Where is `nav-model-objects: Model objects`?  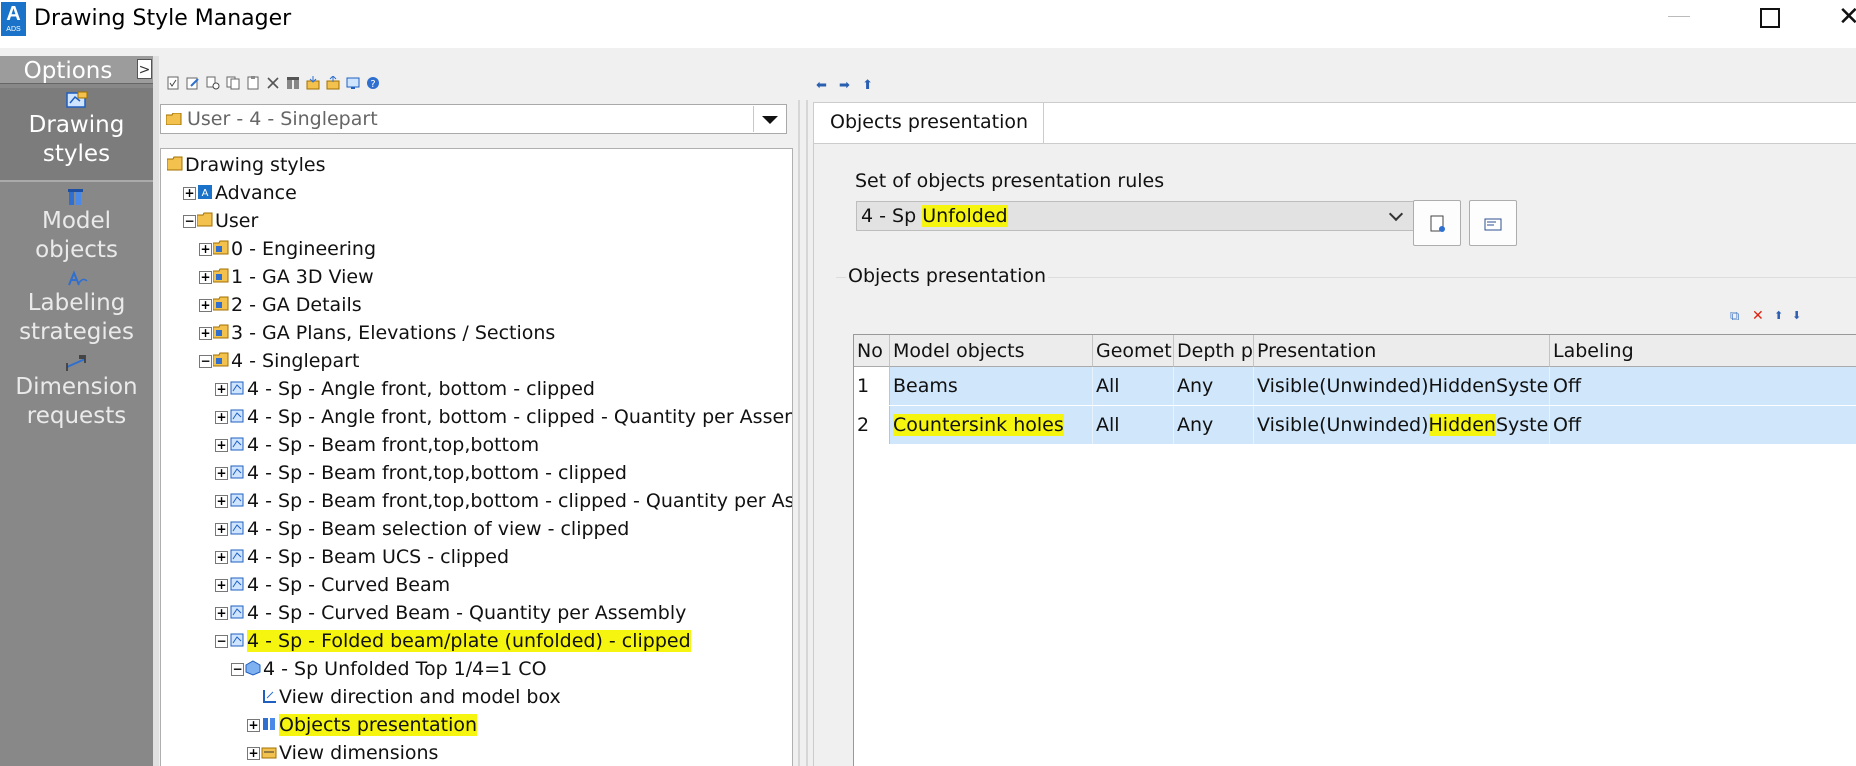 nav-model-objects: Model objects is located at coordinates (76, 224).